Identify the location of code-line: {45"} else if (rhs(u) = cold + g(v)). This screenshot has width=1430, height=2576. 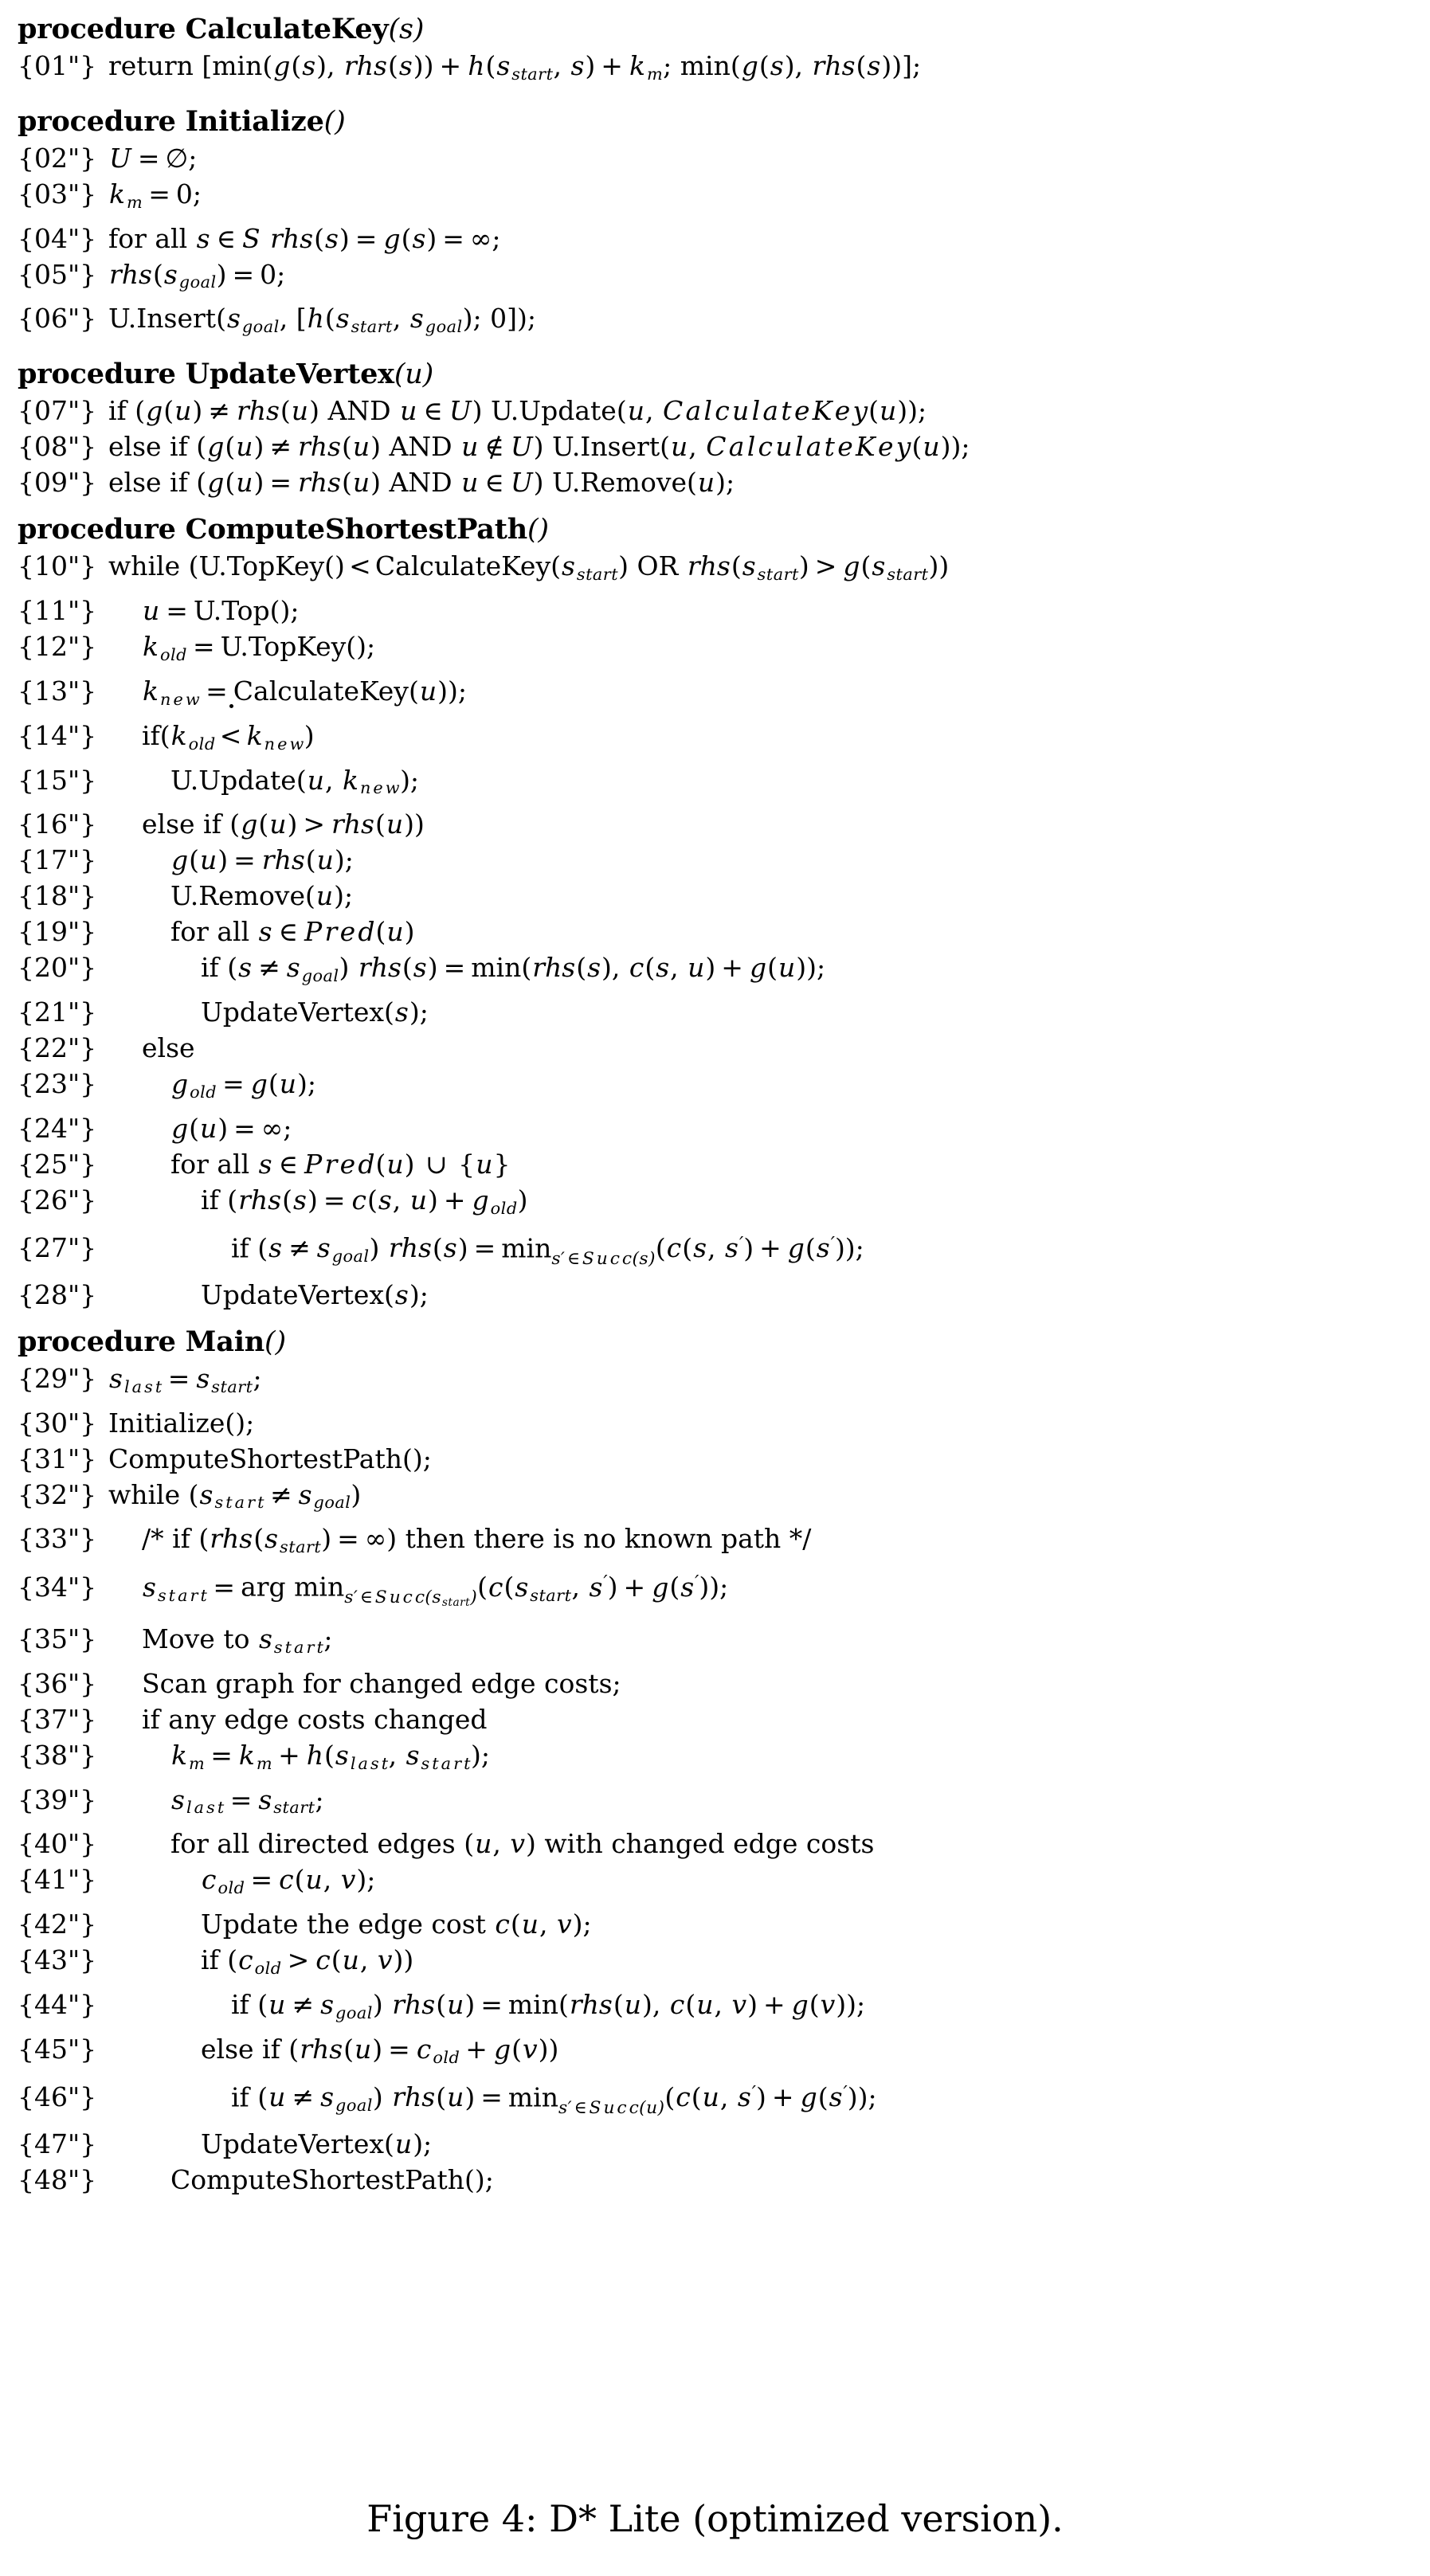
(720, 2053).